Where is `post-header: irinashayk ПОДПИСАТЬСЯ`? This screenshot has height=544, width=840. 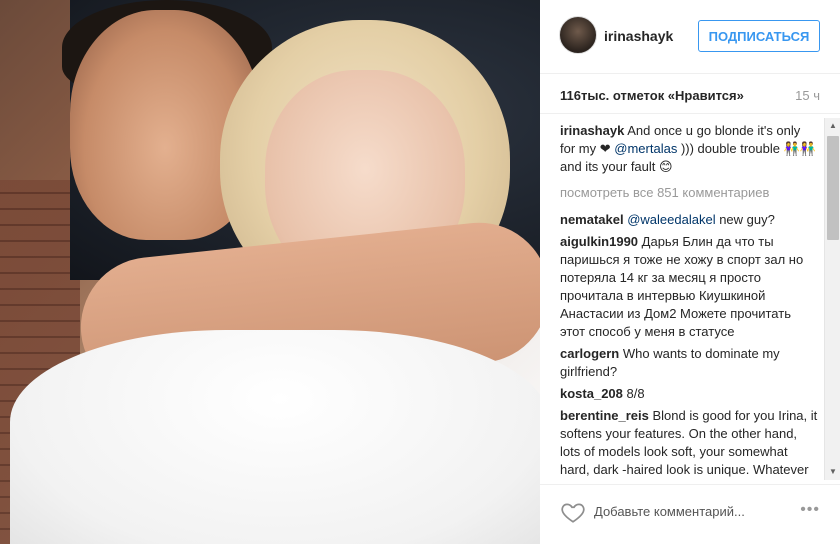 post-header: irinashayk ПОДПИСАТЬСЯ is located at coordinates (690, 37).